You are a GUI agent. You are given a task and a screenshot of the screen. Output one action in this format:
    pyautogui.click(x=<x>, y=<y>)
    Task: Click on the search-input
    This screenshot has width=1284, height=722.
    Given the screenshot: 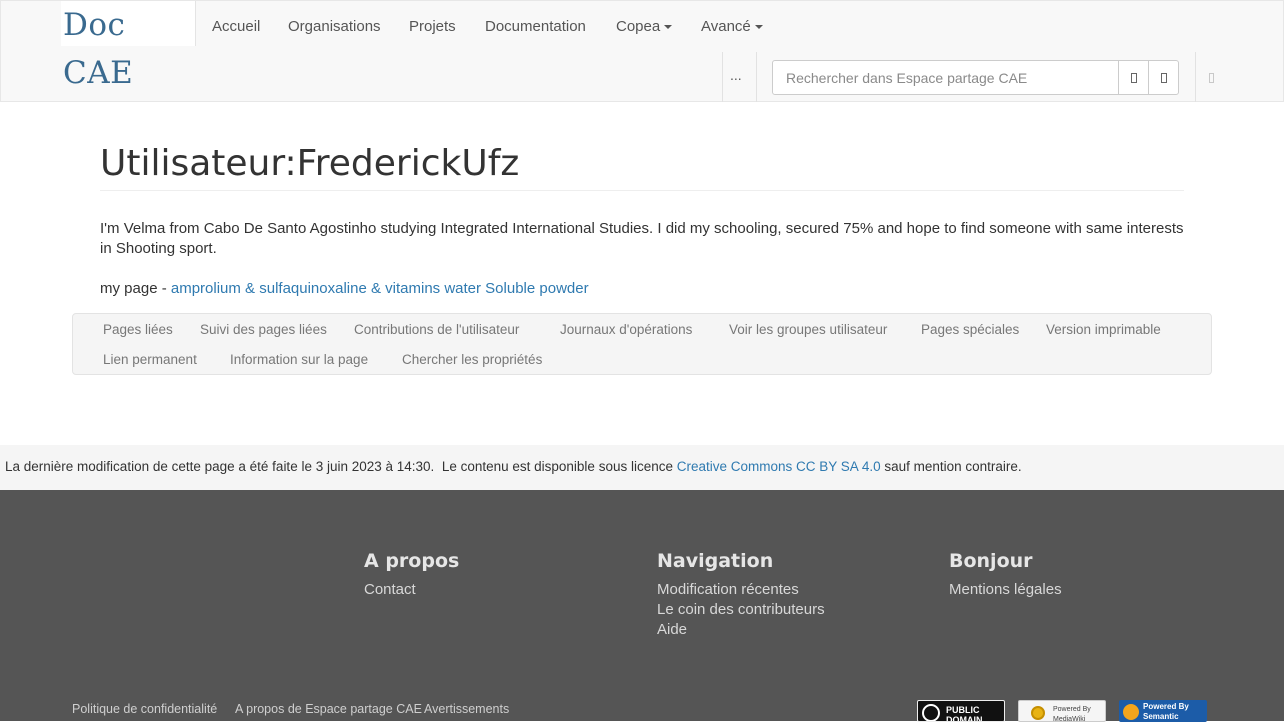 What is the action you would take?
    pyautogui.click(x=945, y=77)
    